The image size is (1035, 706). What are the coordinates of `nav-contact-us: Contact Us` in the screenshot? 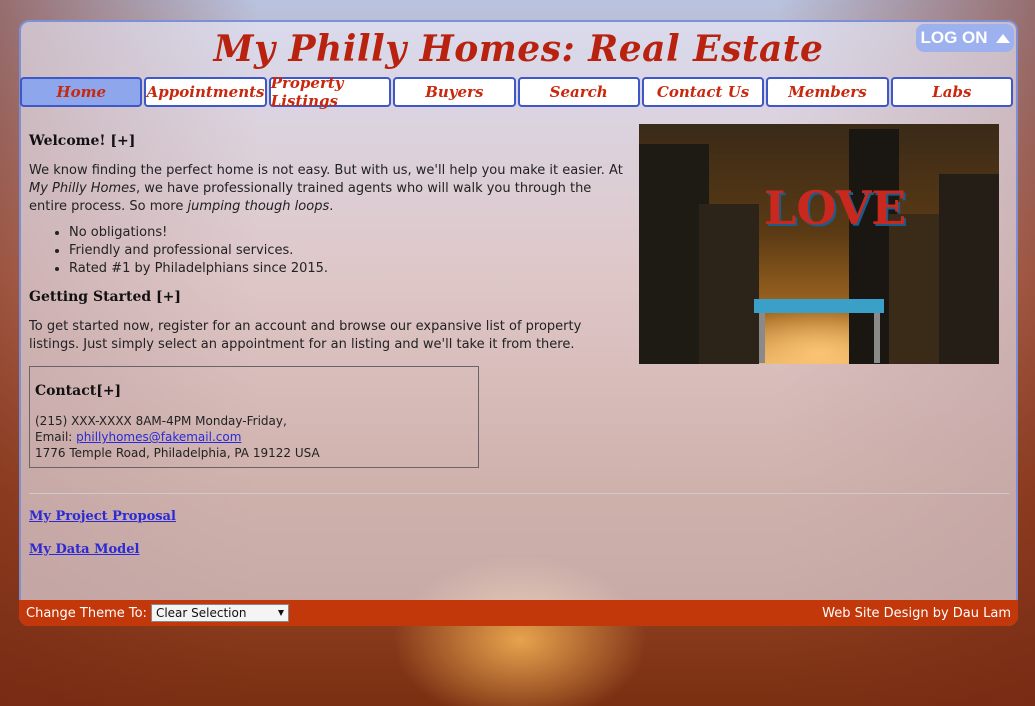 It's located at (703, 92).